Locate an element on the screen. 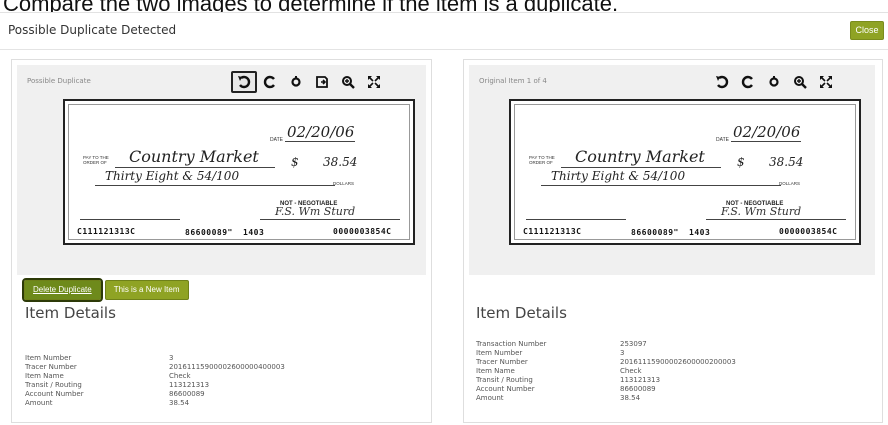 The width and height of the screenshot is (888, 425). duplicate-actions: Delete Duplicate This is a New Item is located at coordinates (105, 290).